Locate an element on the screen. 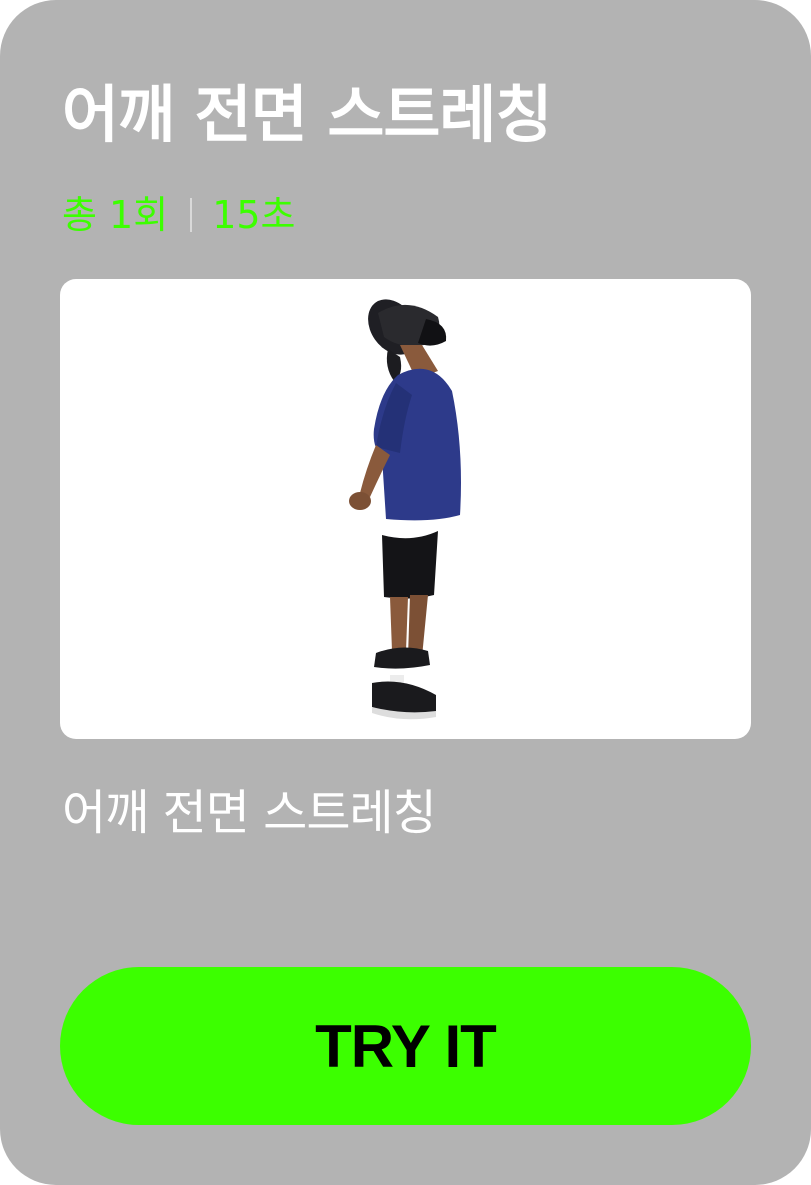 This screenshot has width=811, height=1185. meta-divider is located at coordinates (191, 215).